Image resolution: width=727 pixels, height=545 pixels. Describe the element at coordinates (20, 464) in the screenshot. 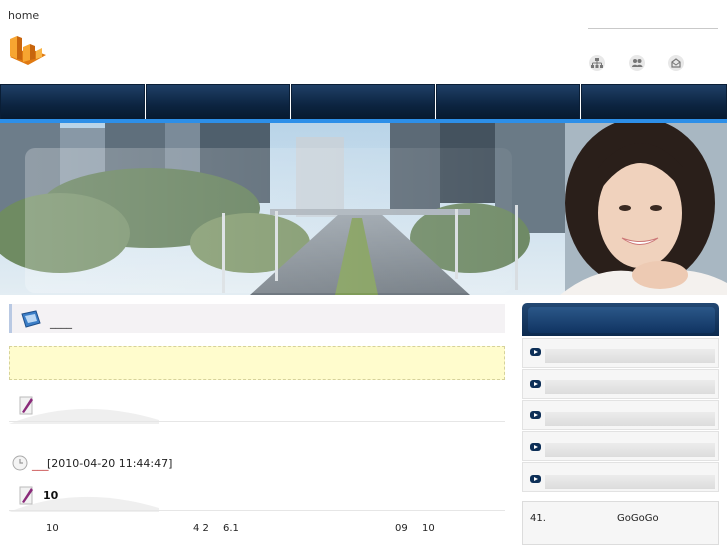

I see `clock-icon` at that location.